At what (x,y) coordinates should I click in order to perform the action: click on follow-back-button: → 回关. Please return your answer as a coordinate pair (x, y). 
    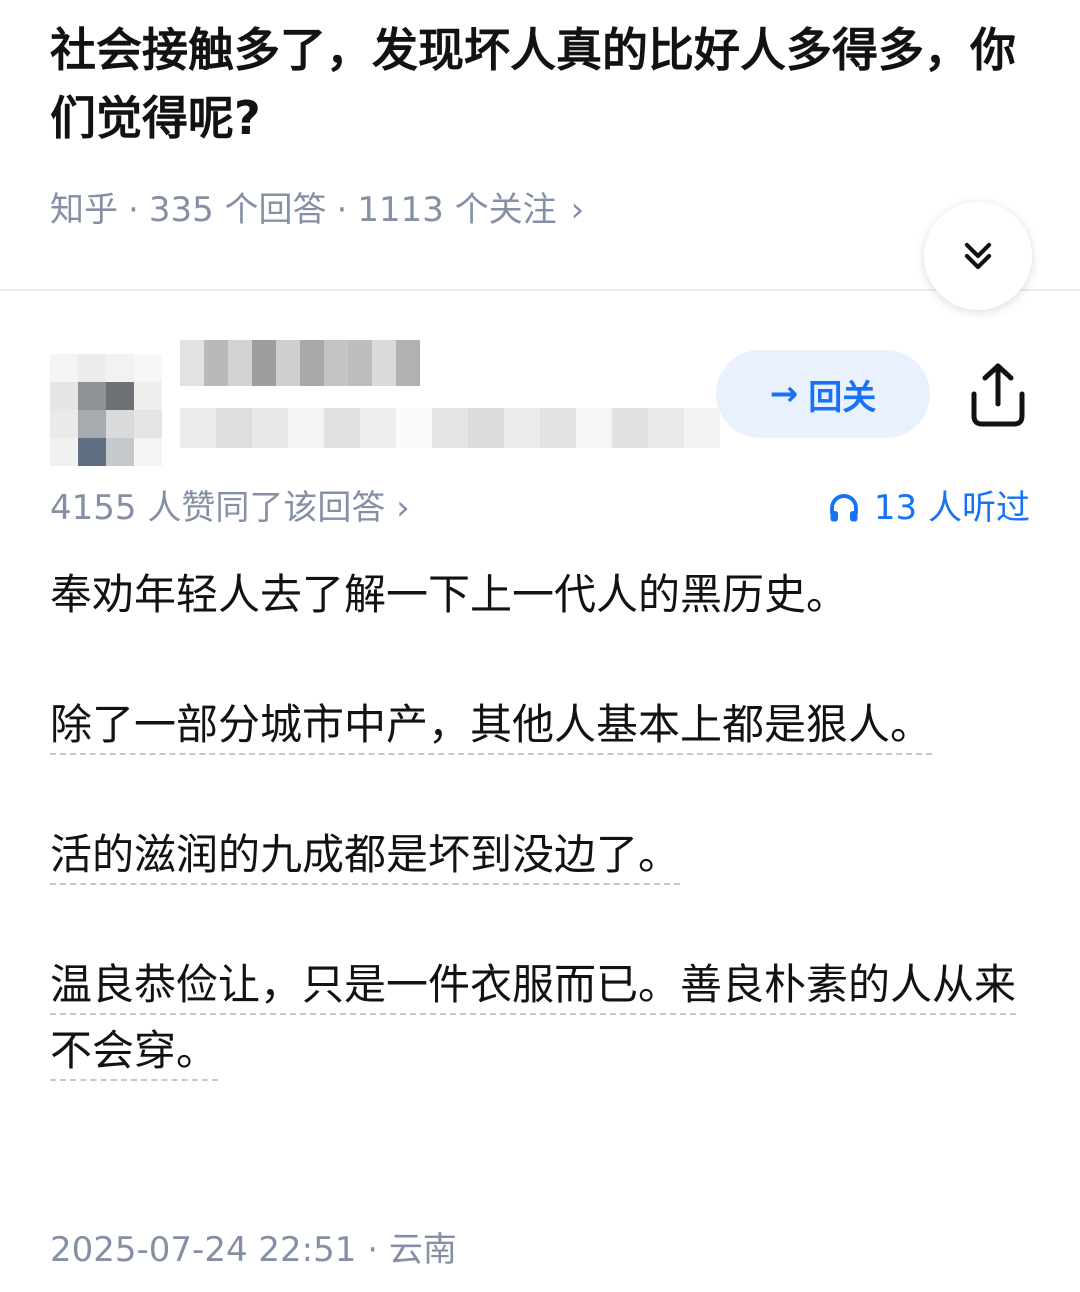
    Looking at the image, I should click on (823, 394).